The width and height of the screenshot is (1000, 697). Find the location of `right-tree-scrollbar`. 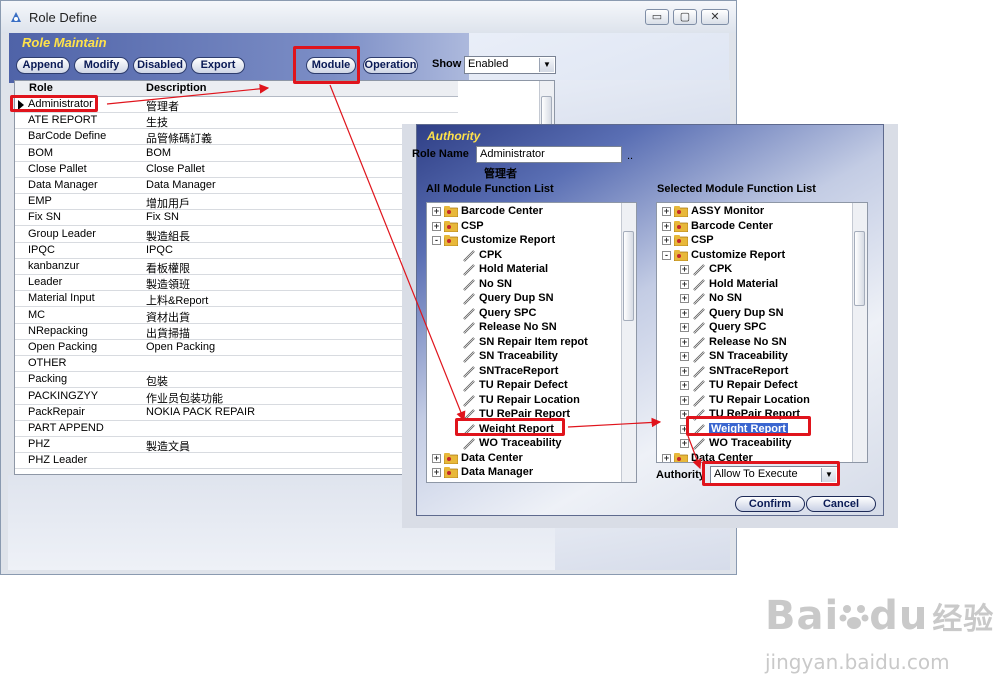

right-tree-scrollbar is located at coordinates (859, 332).